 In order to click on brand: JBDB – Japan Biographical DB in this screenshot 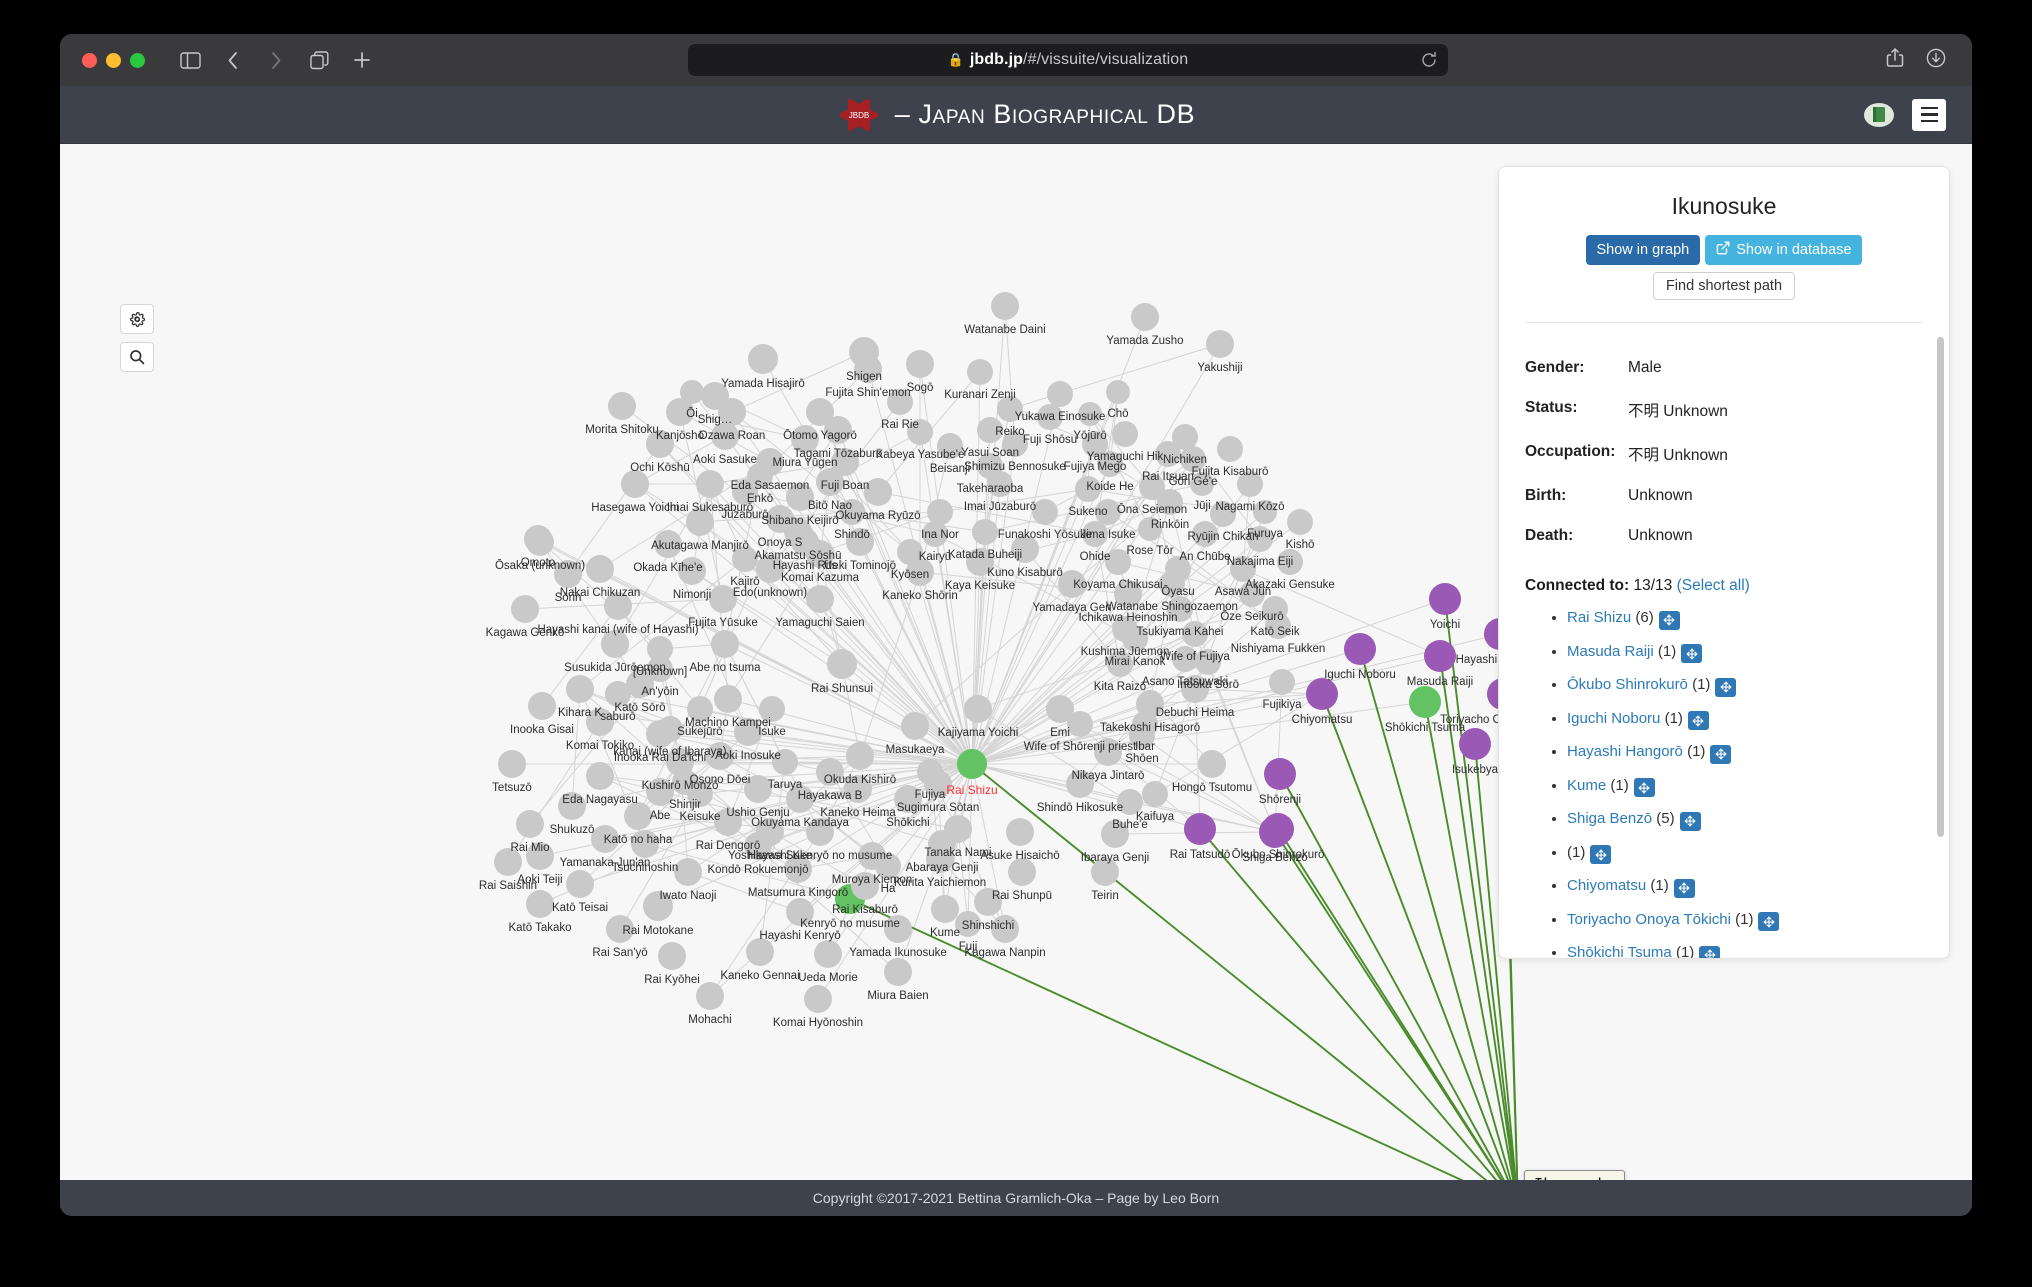, I will do `click(1016, 115)`.